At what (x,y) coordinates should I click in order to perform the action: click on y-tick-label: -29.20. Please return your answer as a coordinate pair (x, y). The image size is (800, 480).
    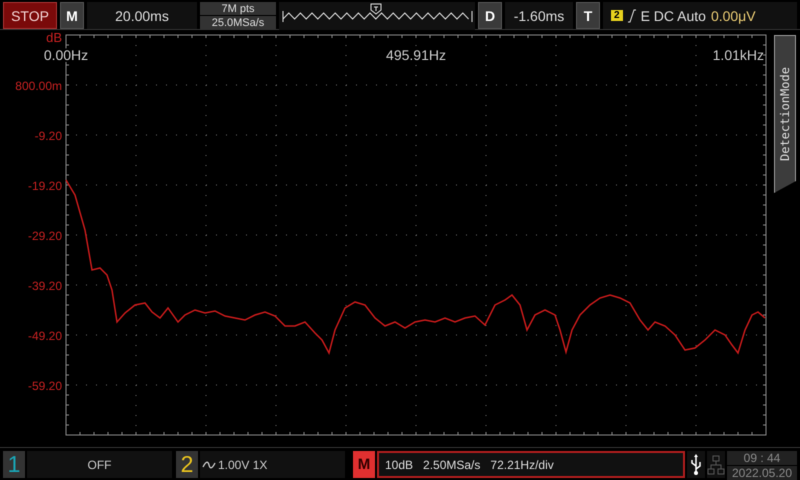
    Looking at the image, I should click on (45, 236).